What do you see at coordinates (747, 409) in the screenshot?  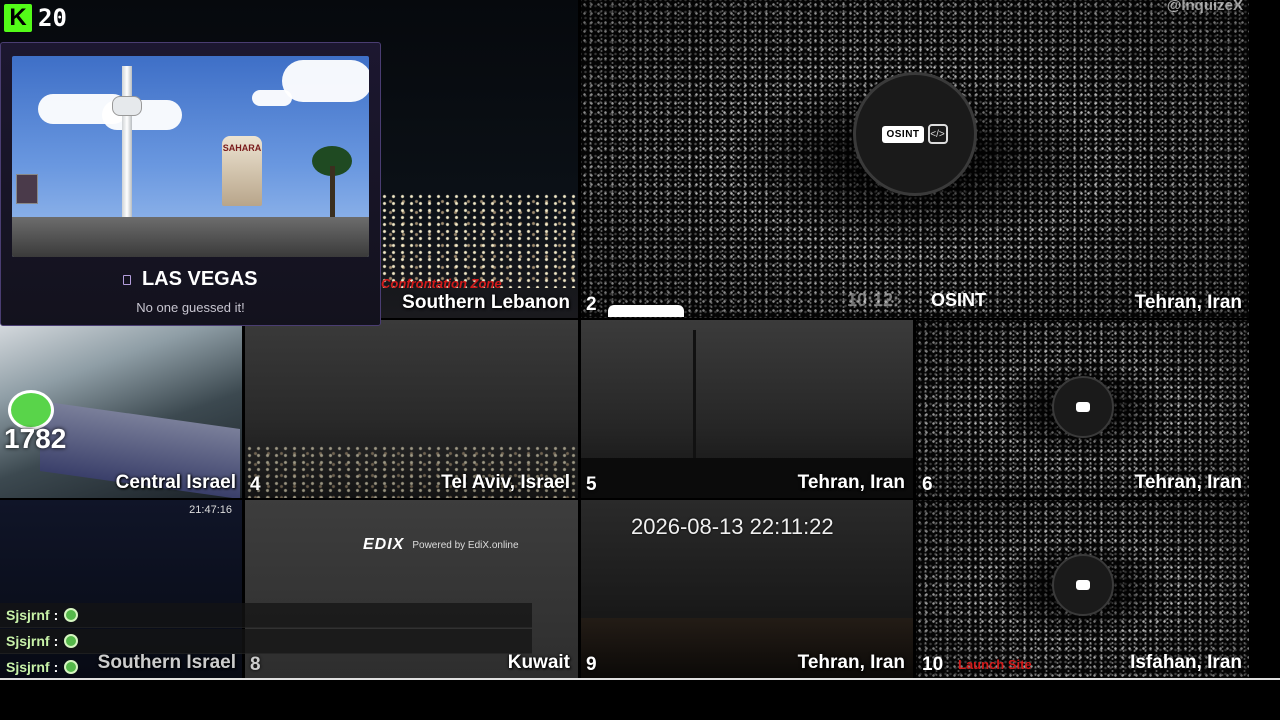 I see `camera-tile-tehran-2: Tehran, Iran` at bounding box center [747, 409].